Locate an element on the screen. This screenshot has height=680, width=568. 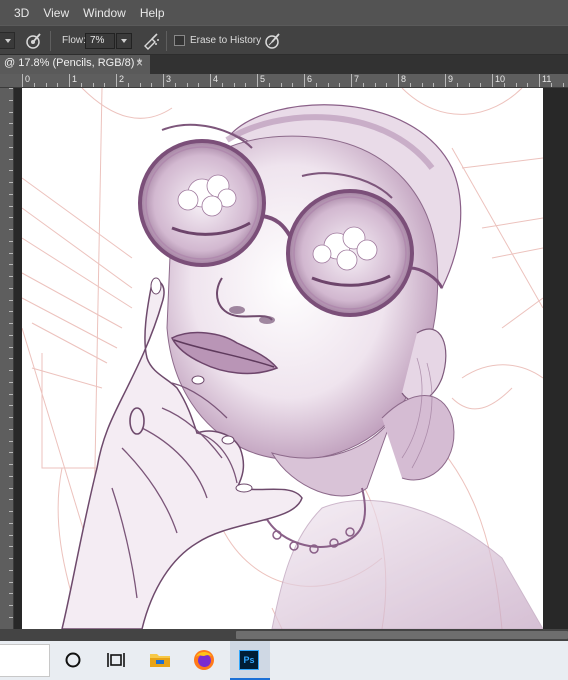
brush-preset-dropdown is located at coordinates (7, 40).